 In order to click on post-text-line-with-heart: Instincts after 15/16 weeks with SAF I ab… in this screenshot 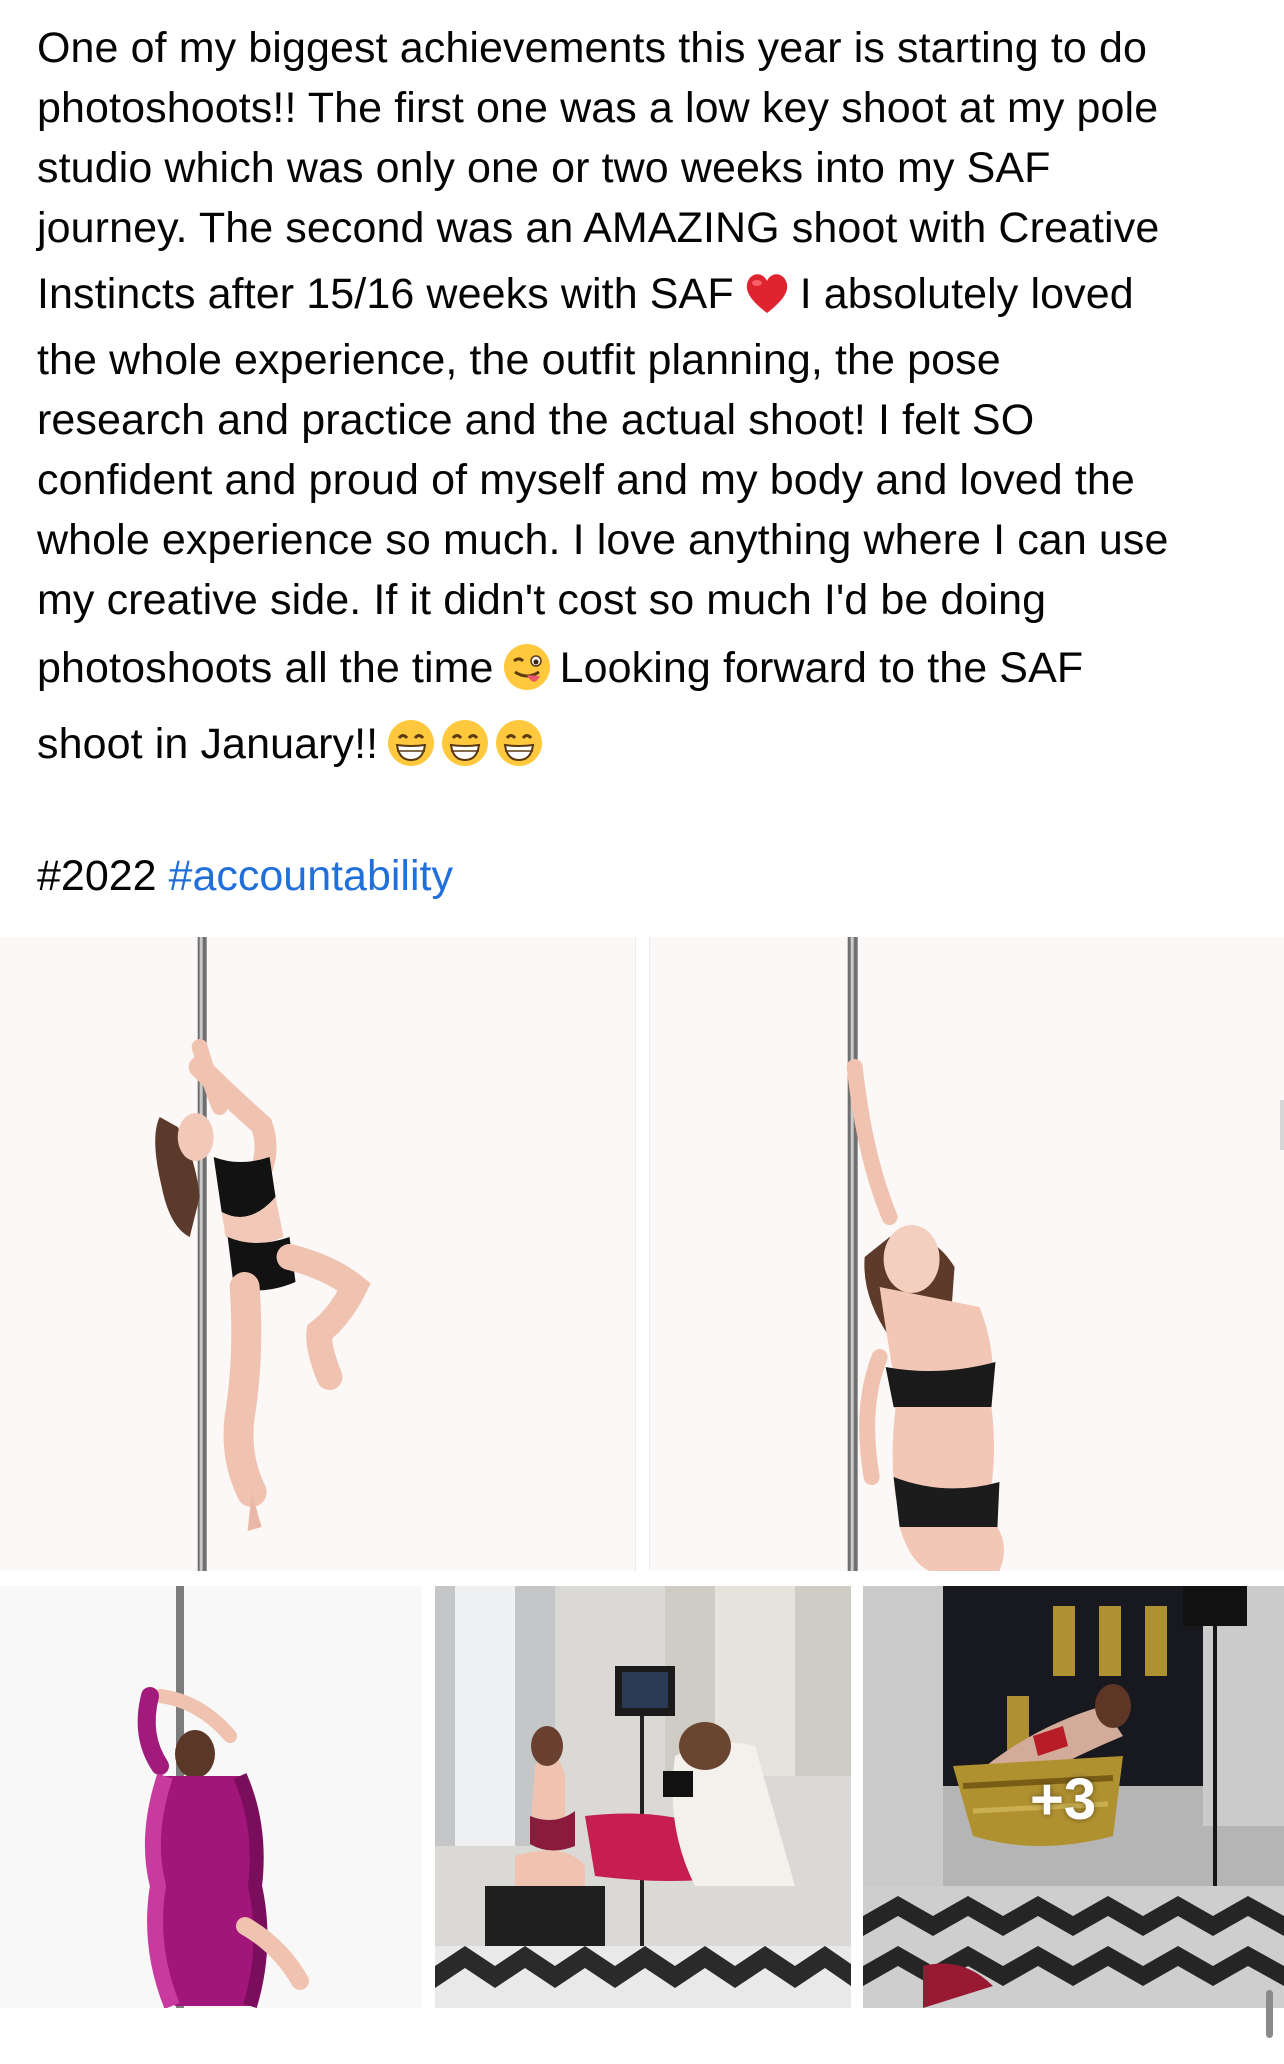, I will do `click(647, 294)`.